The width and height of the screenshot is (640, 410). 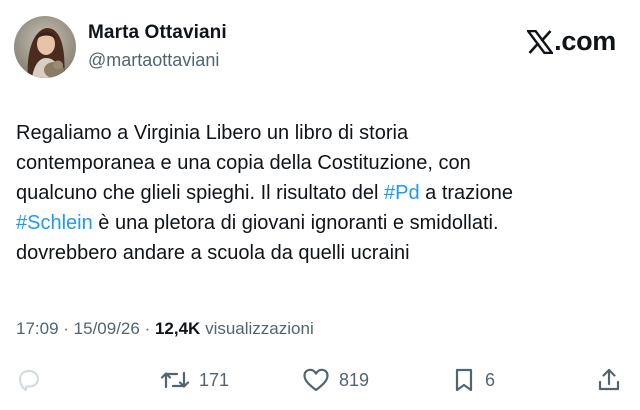 I want to click on bookmark-count: 6, so click(x=490, y=379).